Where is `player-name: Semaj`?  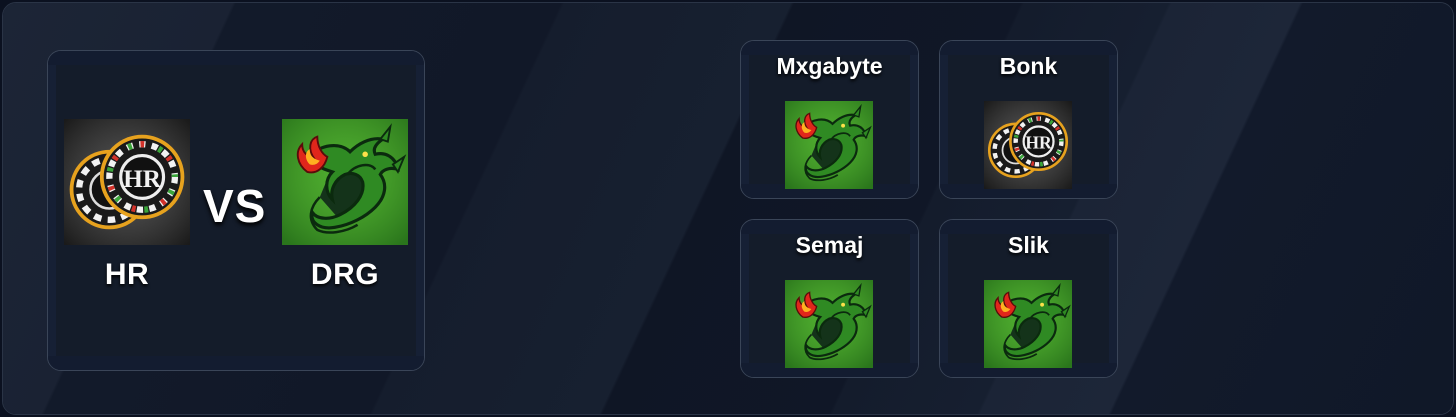 player-name: Semaj is located at coordinates (829, 245).